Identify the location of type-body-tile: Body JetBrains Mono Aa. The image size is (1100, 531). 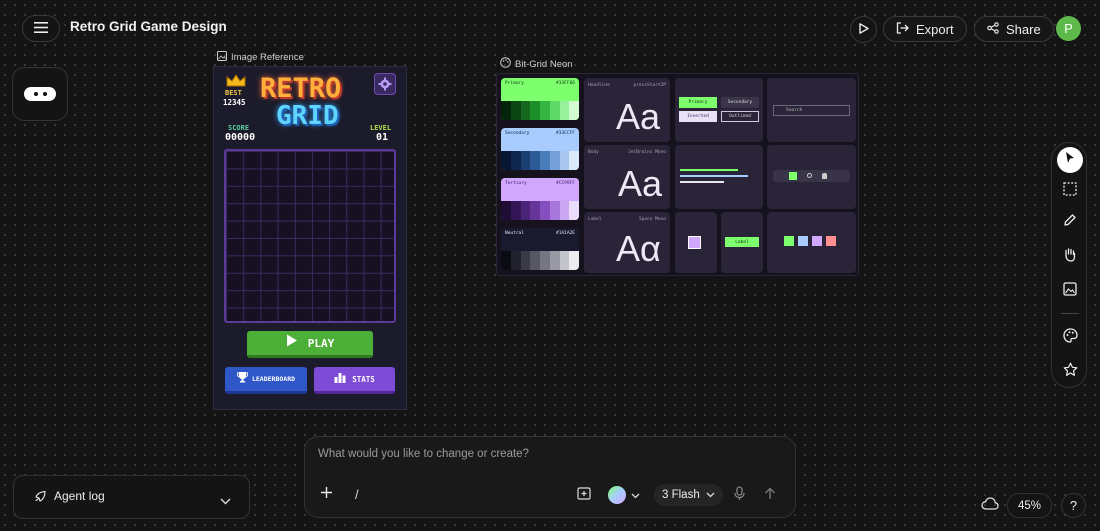
(627, 177).